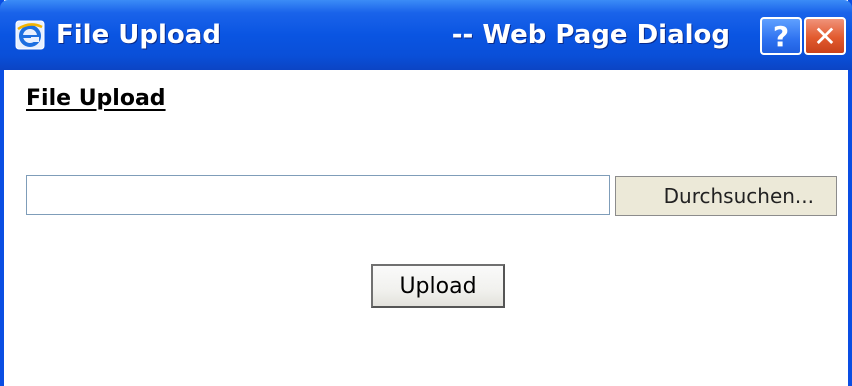 Image resolution: width=852 pixels, height=386 pixels. Describe the element at coordinates (318, 195) in the screenshot. I see `file-path-input` at that location.